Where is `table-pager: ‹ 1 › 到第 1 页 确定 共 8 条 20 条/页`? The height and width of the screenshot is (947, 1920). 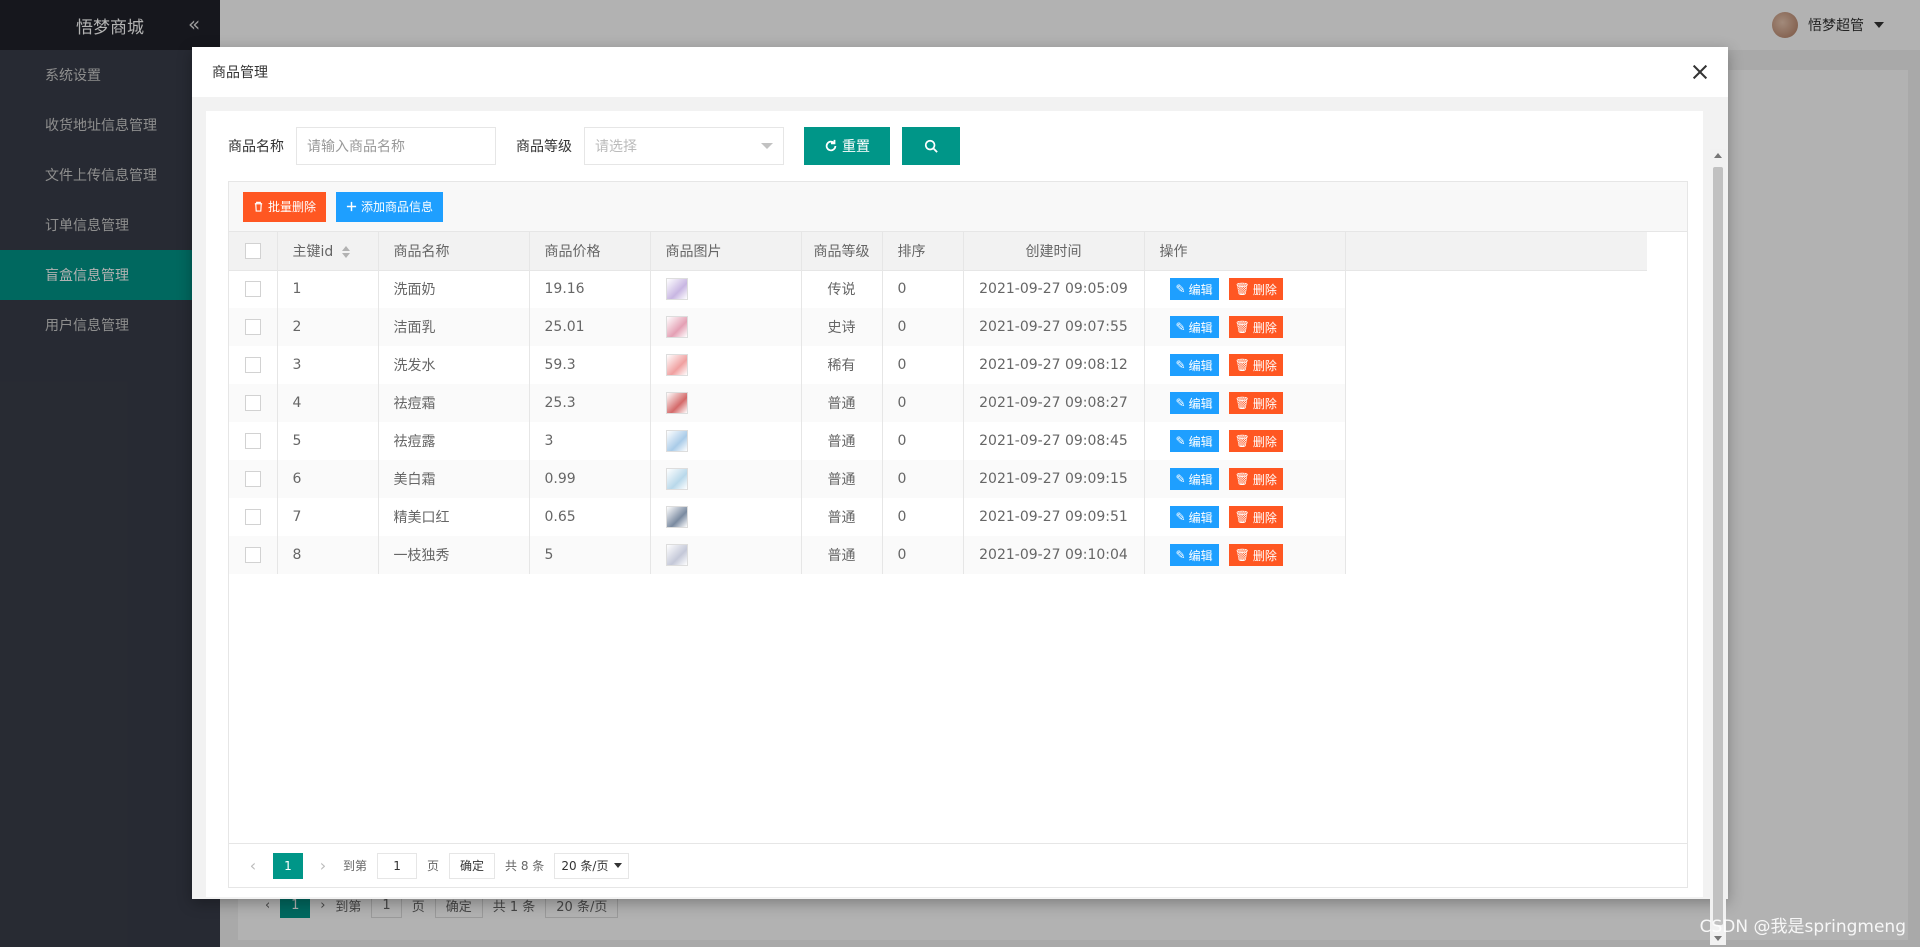 table-pager: ‹ 1 › 到第 1 页 确定 共 8 条 20 条/页 is located at coordinates (958, 865).